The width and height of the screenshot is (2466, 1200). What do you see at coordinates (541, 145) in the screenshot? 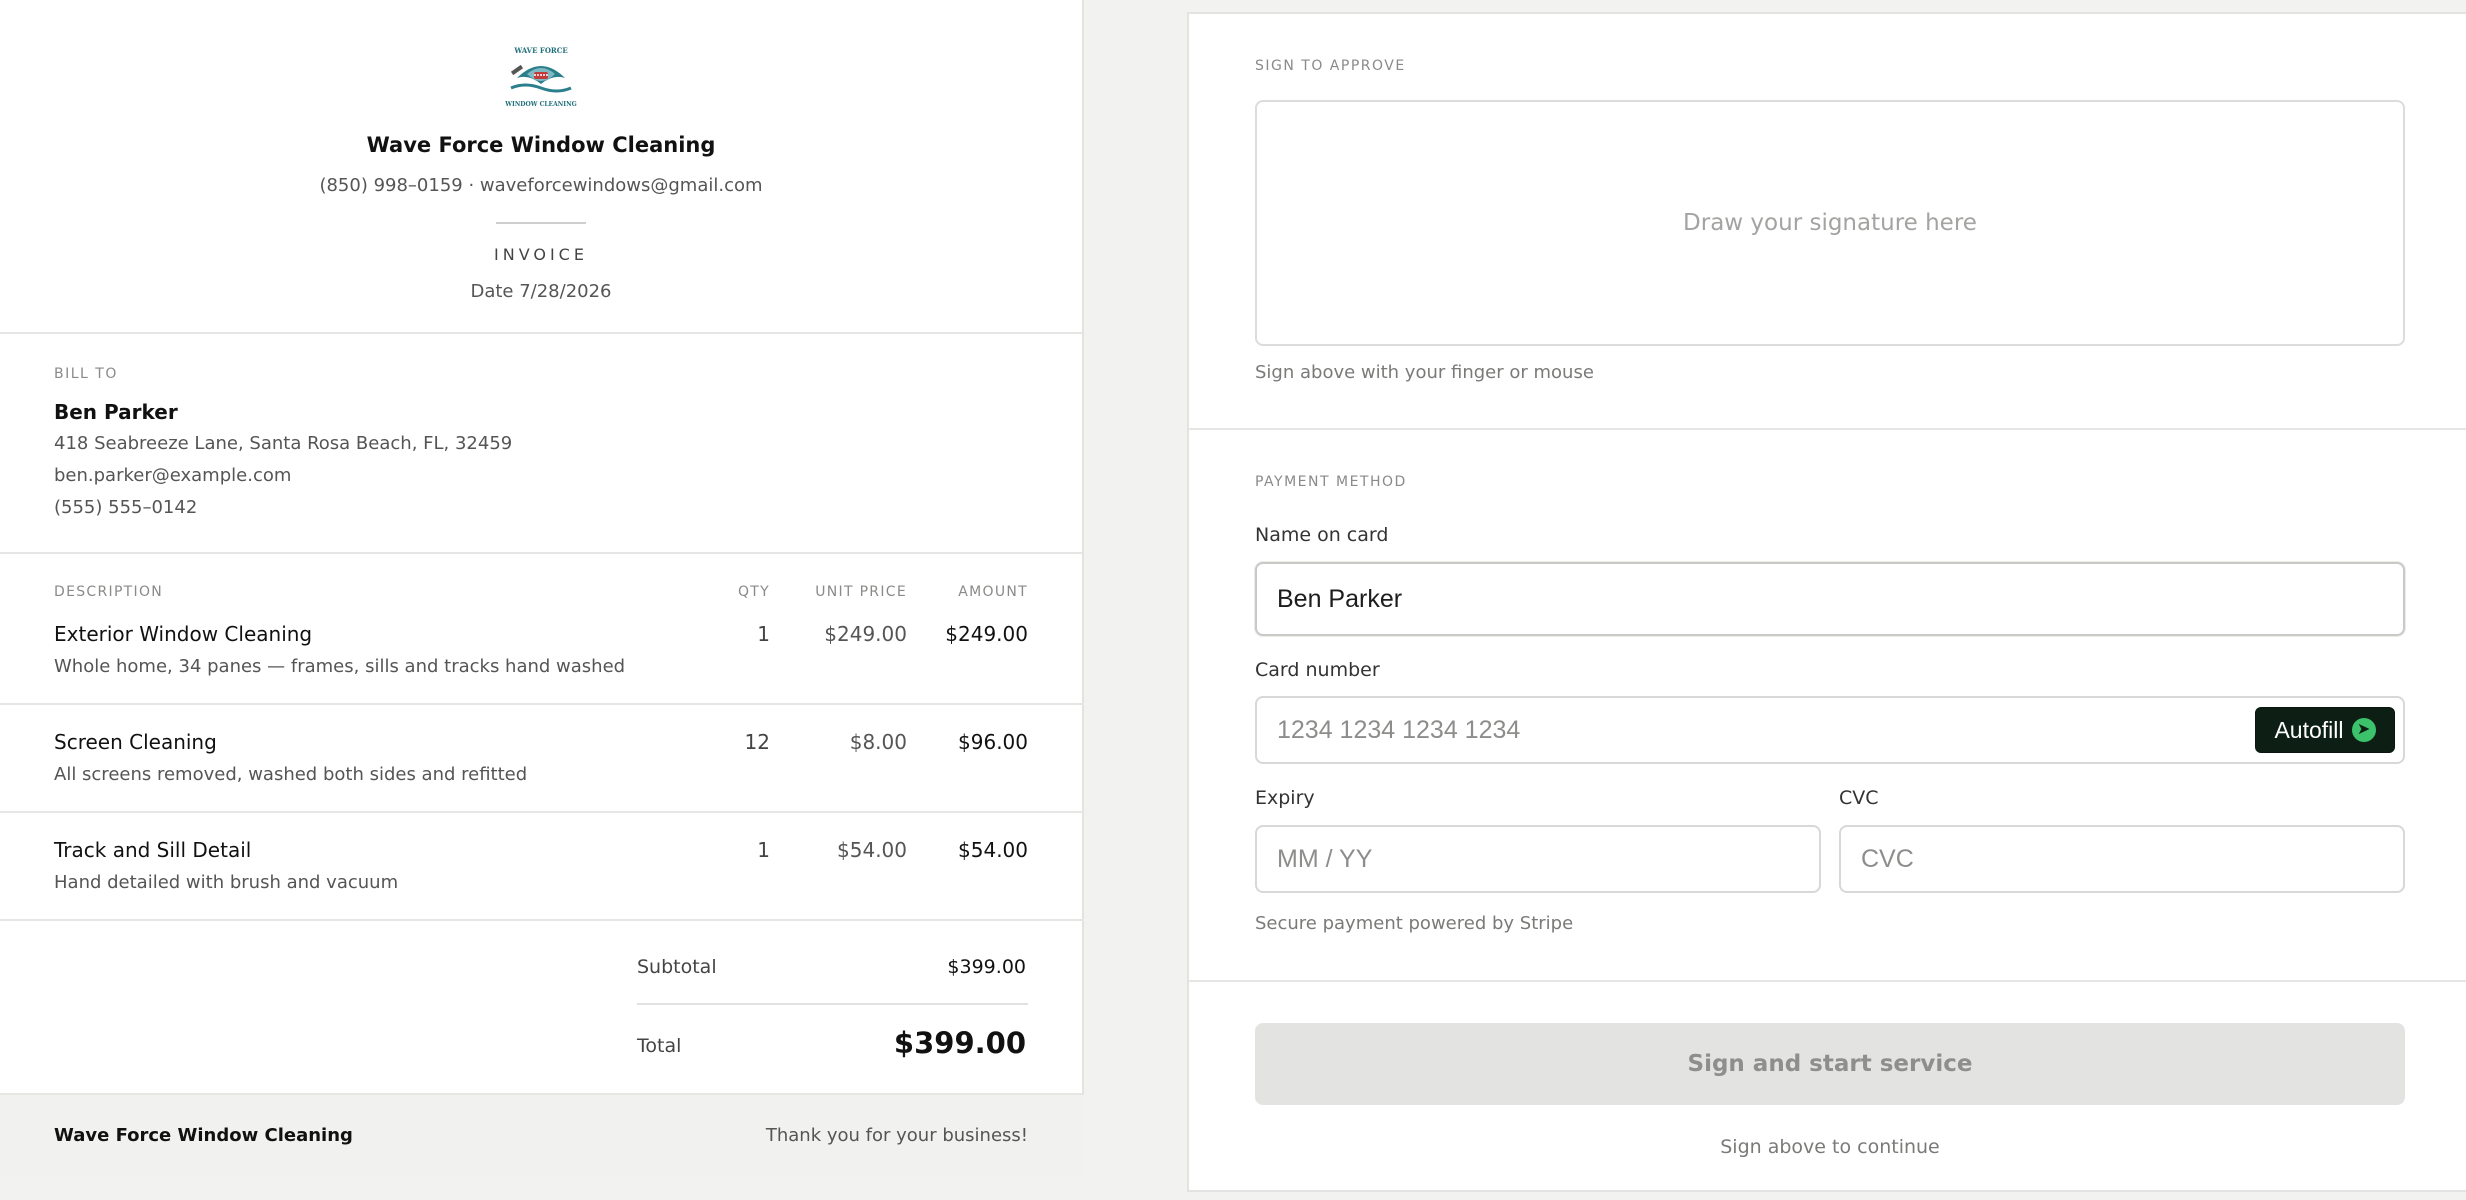
I see `company-name: Wave Force Window Cleaning` at bounding box center [541, 145].